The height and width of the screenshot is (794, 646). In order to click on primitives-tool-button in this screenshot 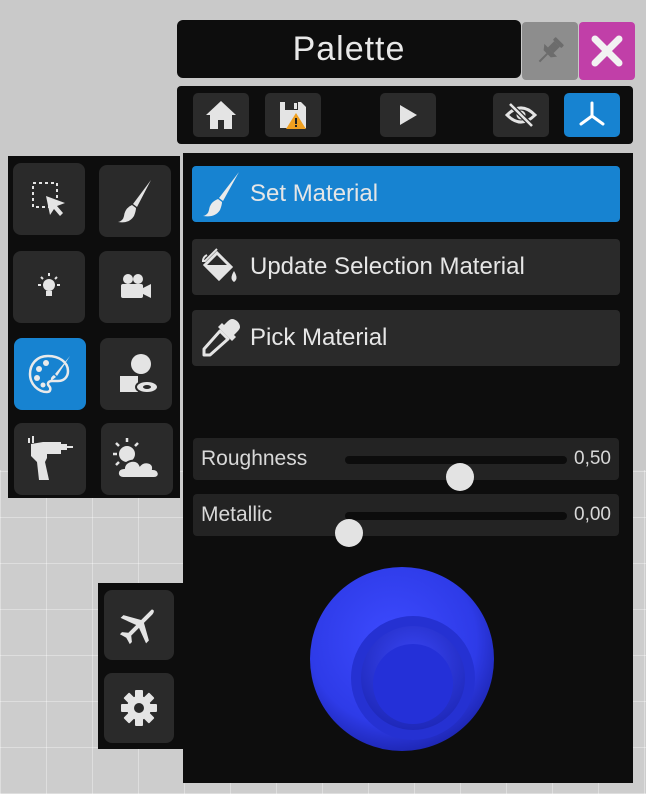, I will do `click(136, 374)`.